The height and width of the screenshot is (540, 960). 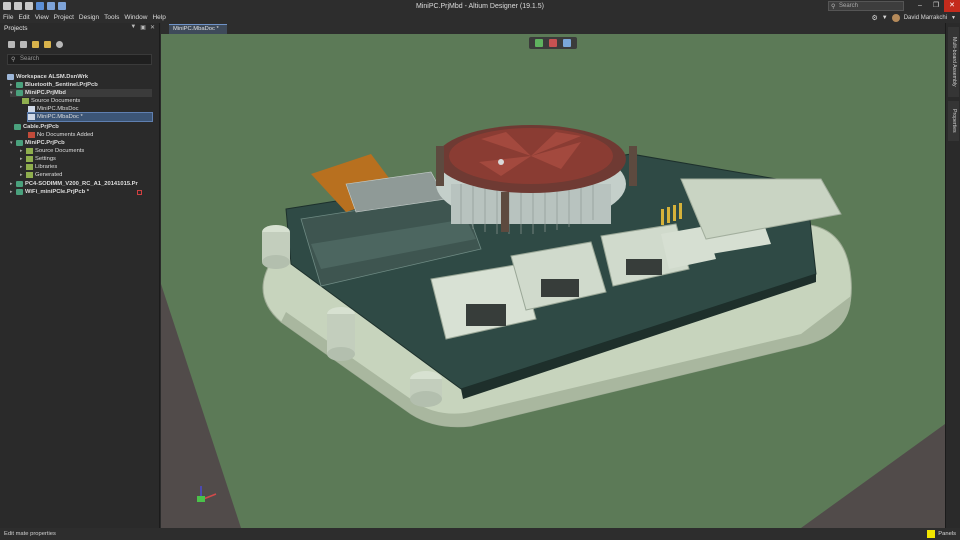 What do you see at coordinates (952, 275) in the screenshot?
I see `right-panel-strip: Multi-board Assembly Properties` at bounding box center [952, 275].